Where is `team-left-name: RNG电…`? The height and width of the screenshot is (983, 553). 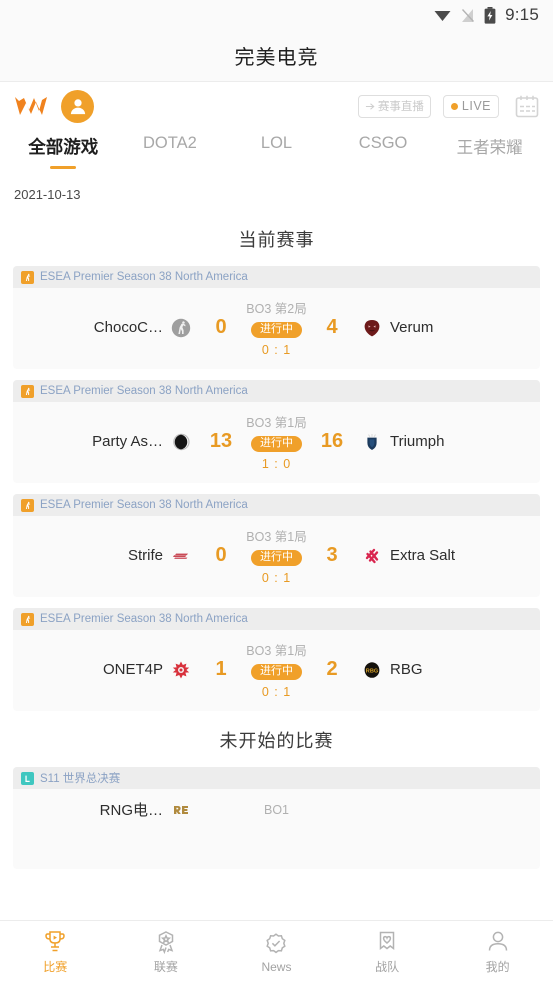
team-left-name: RNG电… is located at coordinates (131, 810).